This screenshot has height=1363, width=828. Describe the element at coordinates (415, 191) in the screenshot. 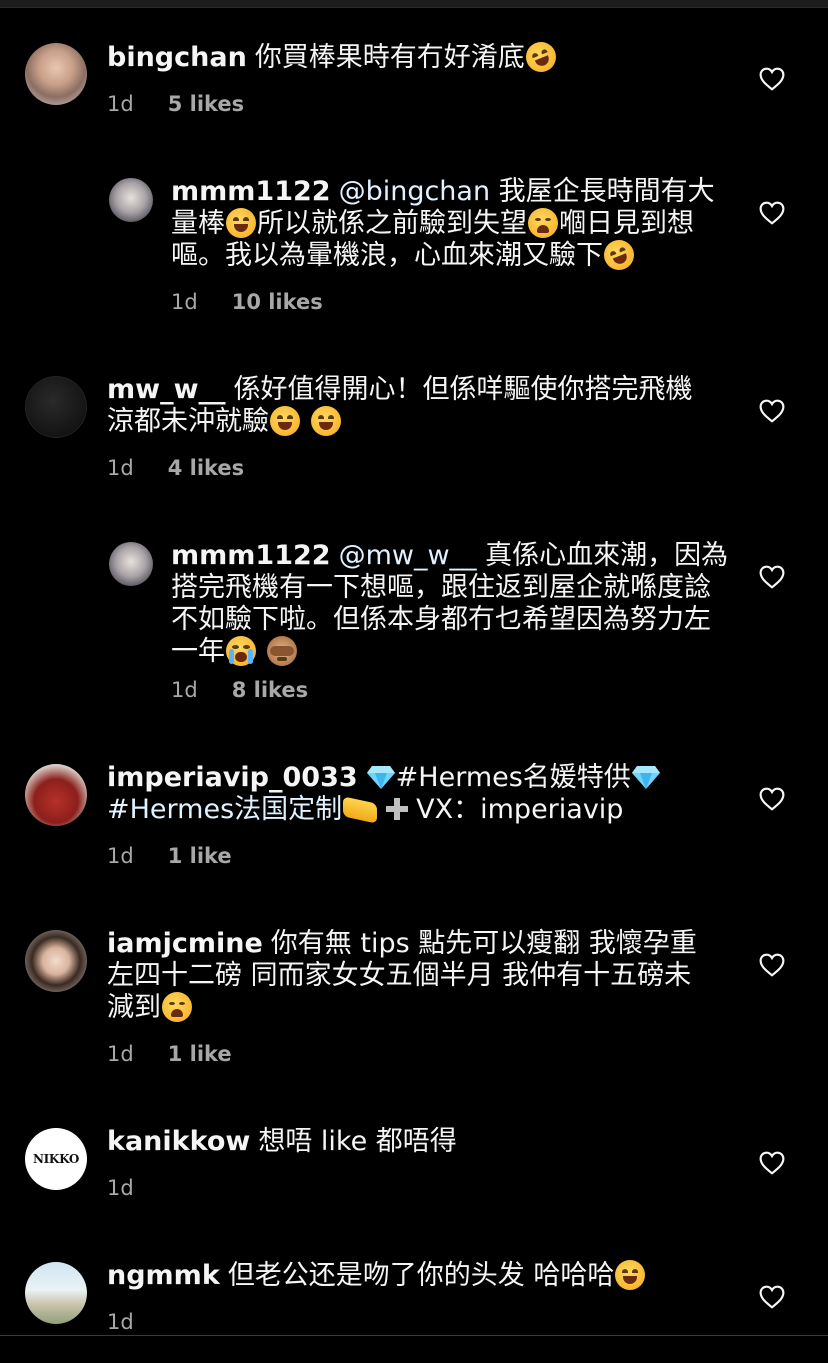

I see `mention-link: @bingchan` at that location.